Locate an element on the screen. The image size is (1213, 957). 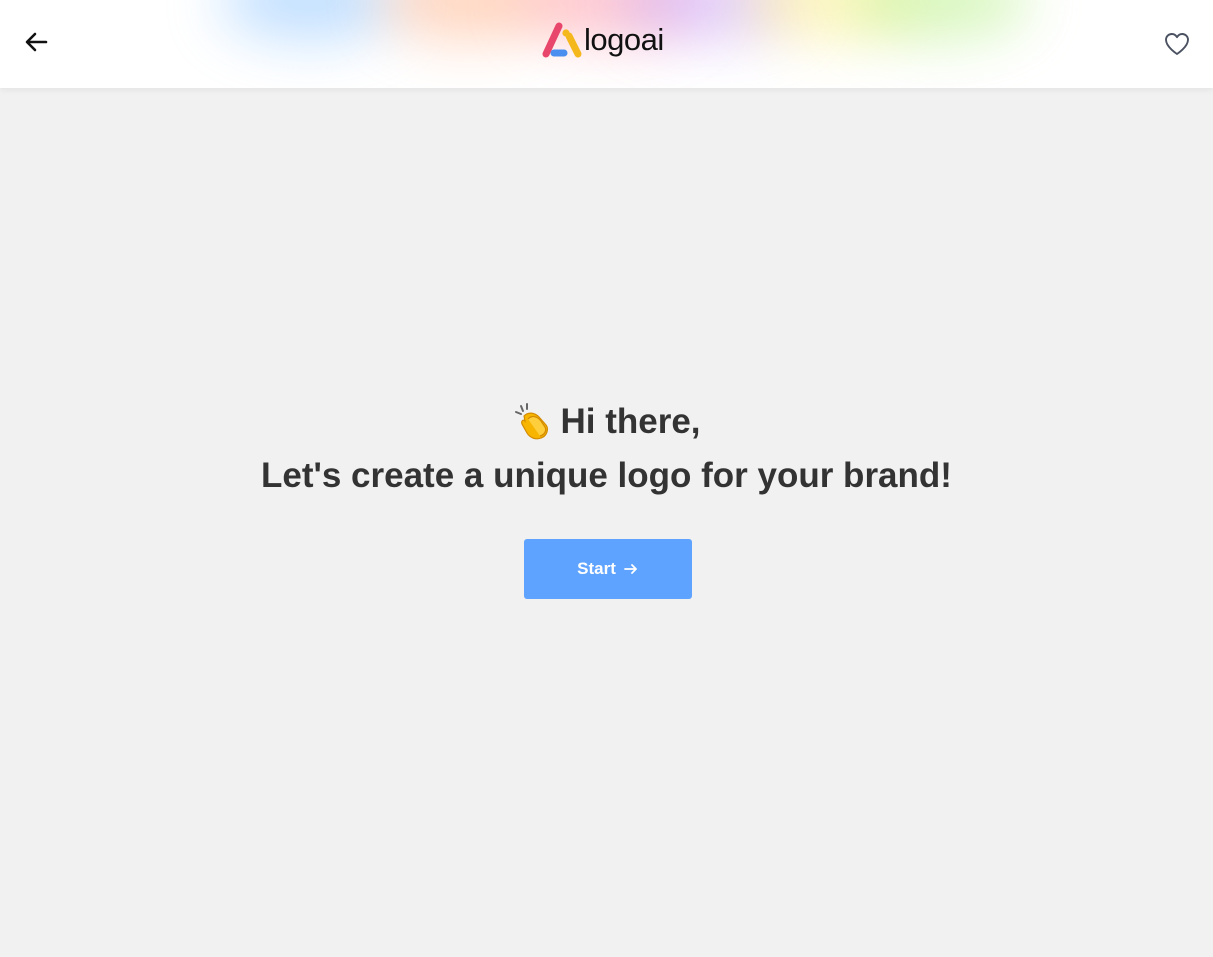
logo-wordmark: logoai is located at coordinates (624, 39).